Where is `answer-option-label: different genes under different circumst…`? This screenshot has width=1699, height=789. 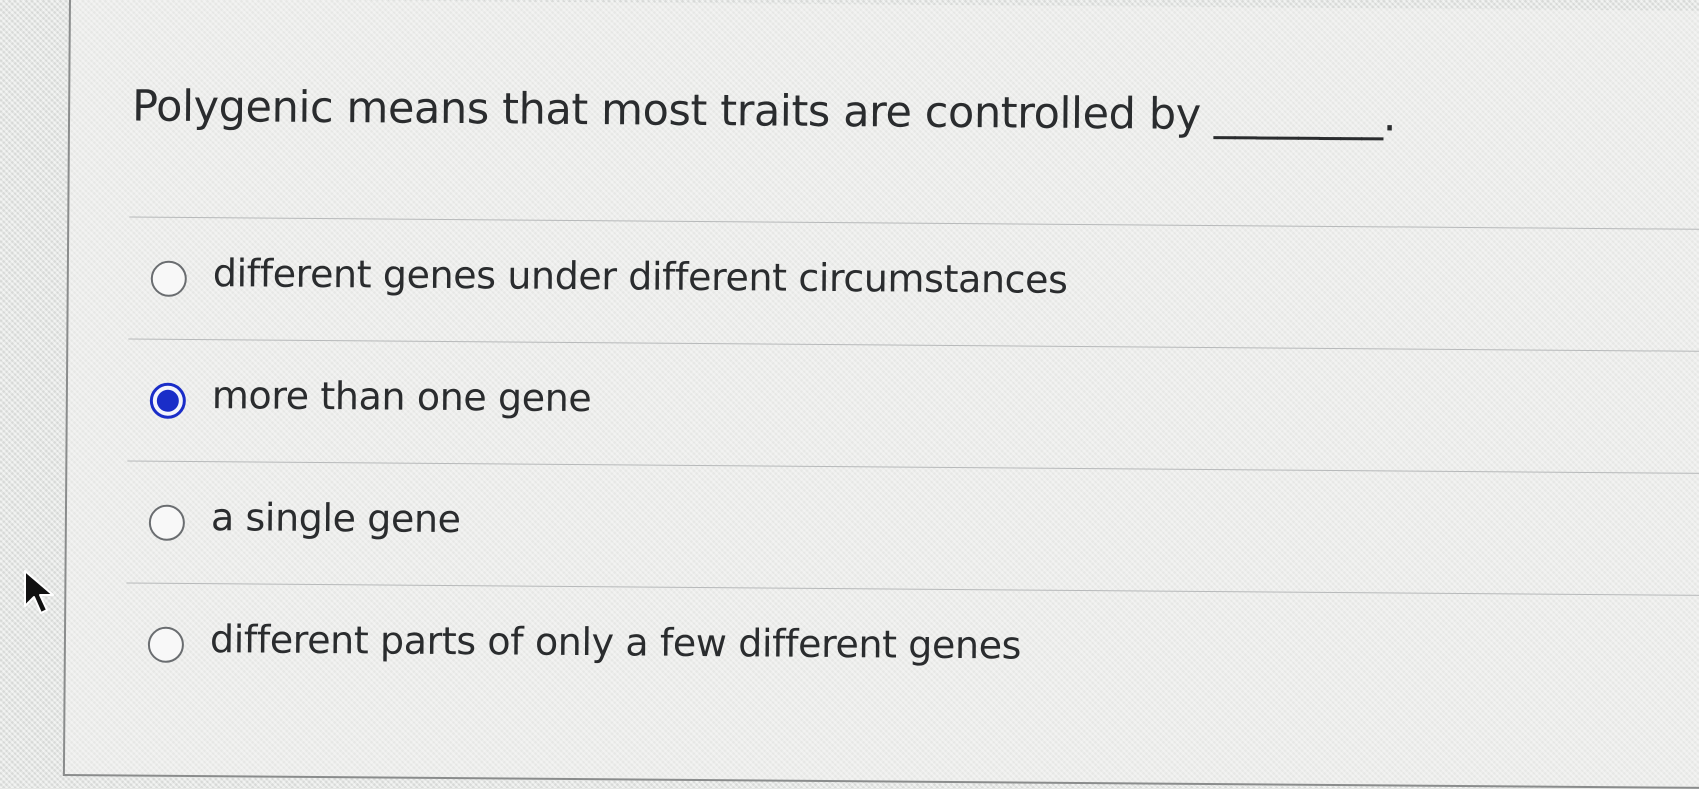 answer-option-label: different genes under different circumst… is located at coordinates (640, 276).